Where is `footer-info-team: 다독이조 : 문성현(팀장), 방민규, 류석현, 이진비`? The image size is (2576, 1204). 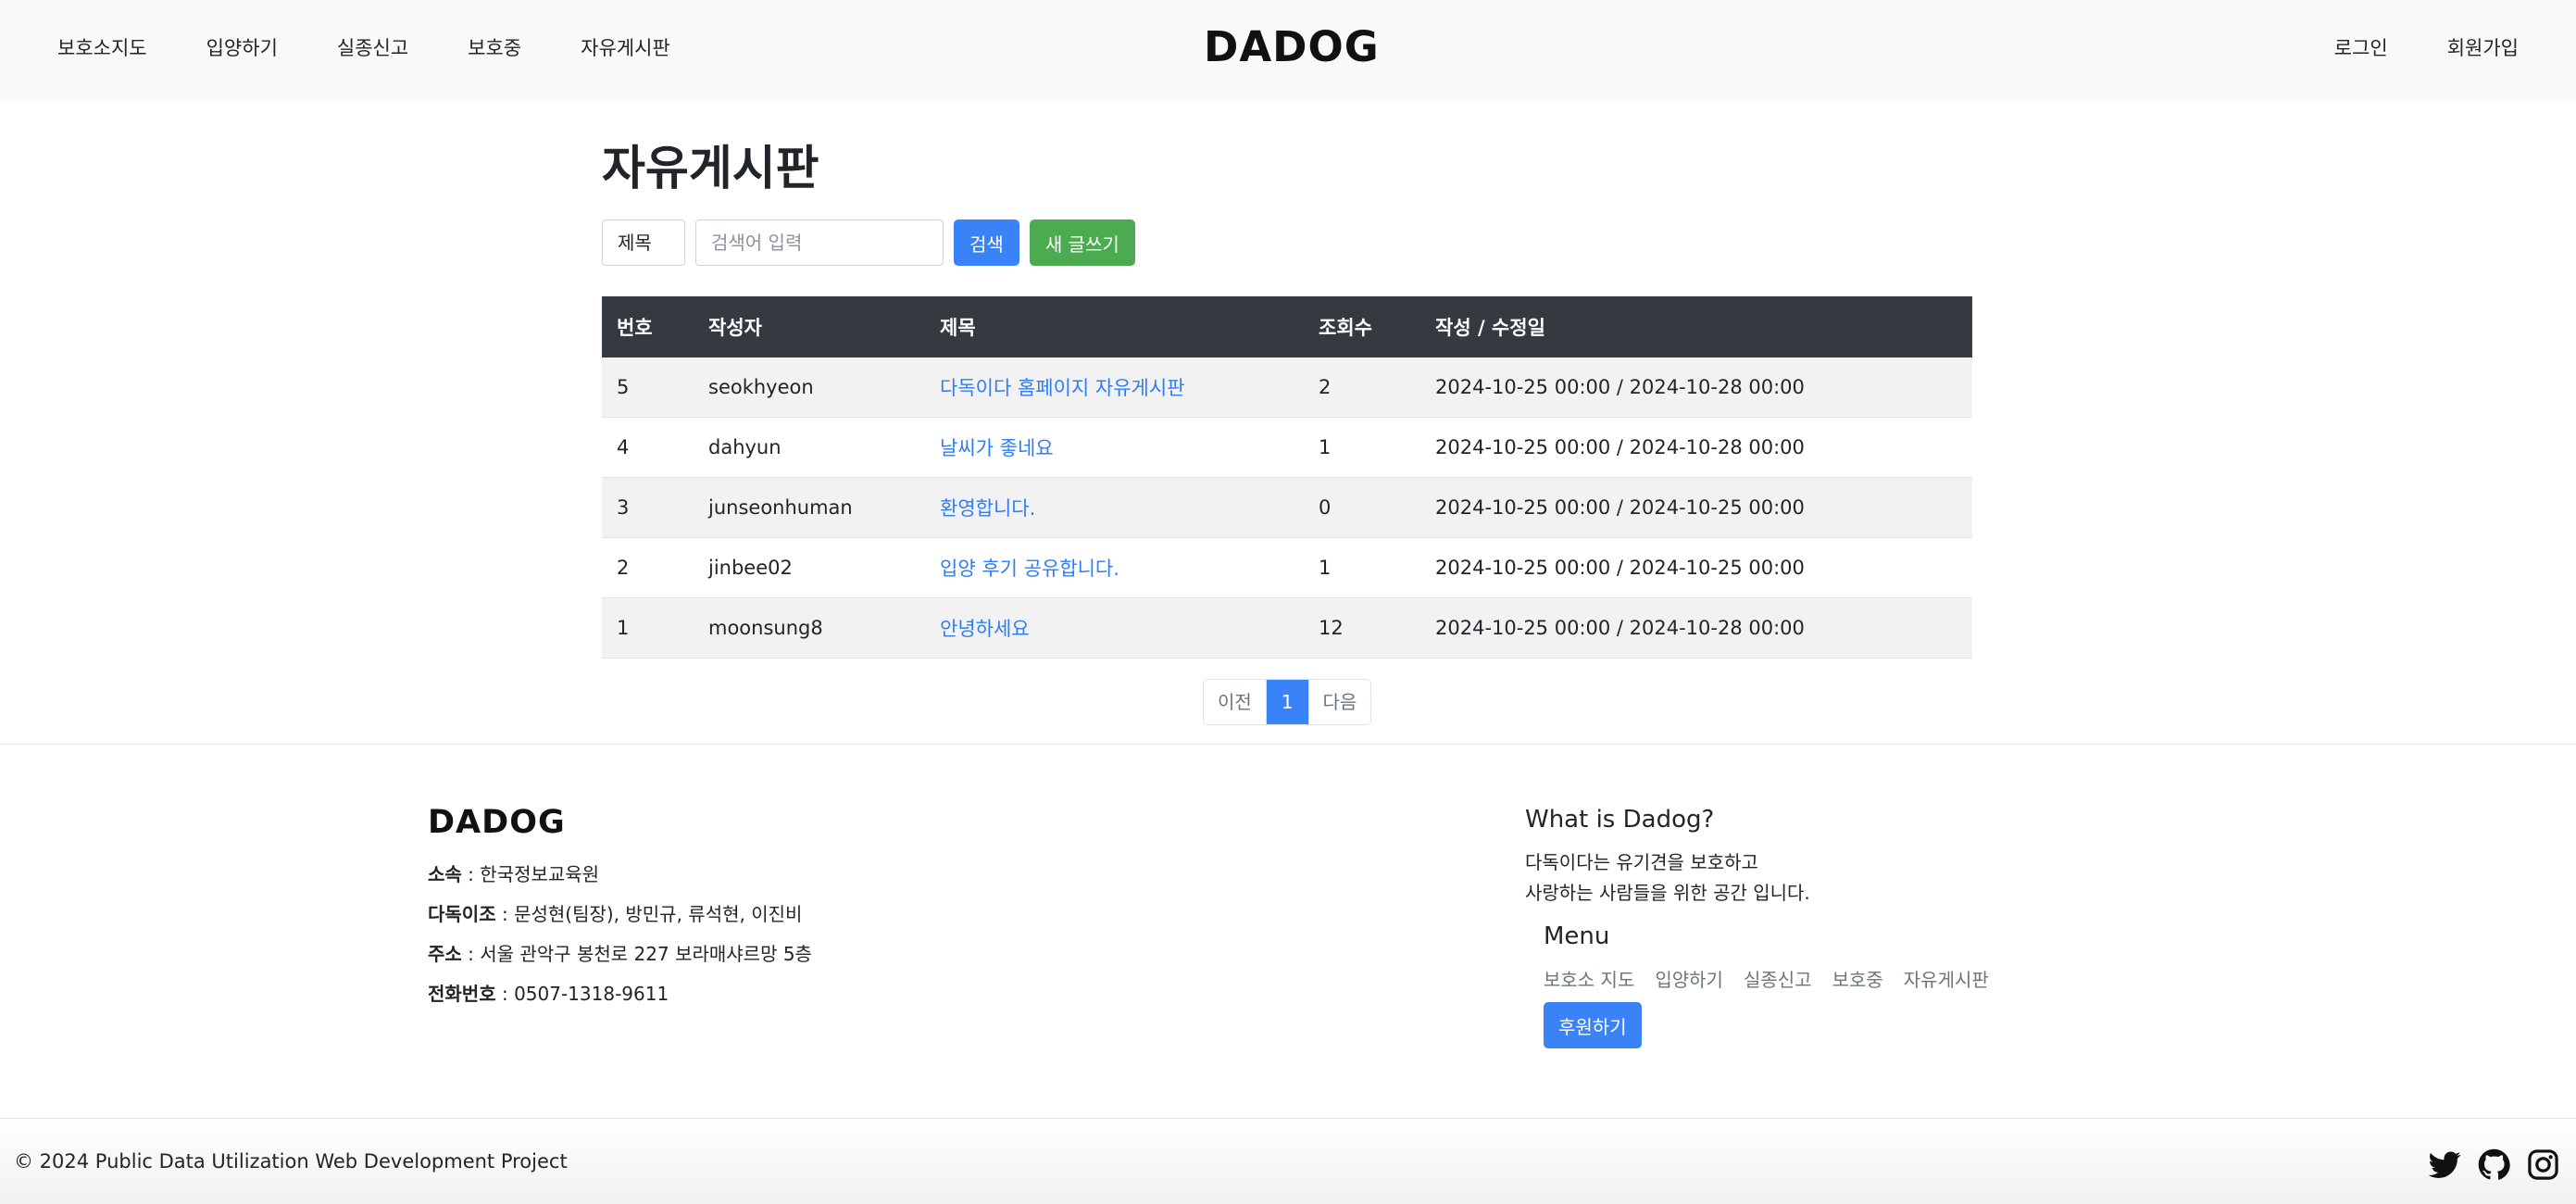 footer-info-team: 다독이조 : 문성현(팀장), 방민규, 류석현, 이진비 is located at coordinates (615, 912).